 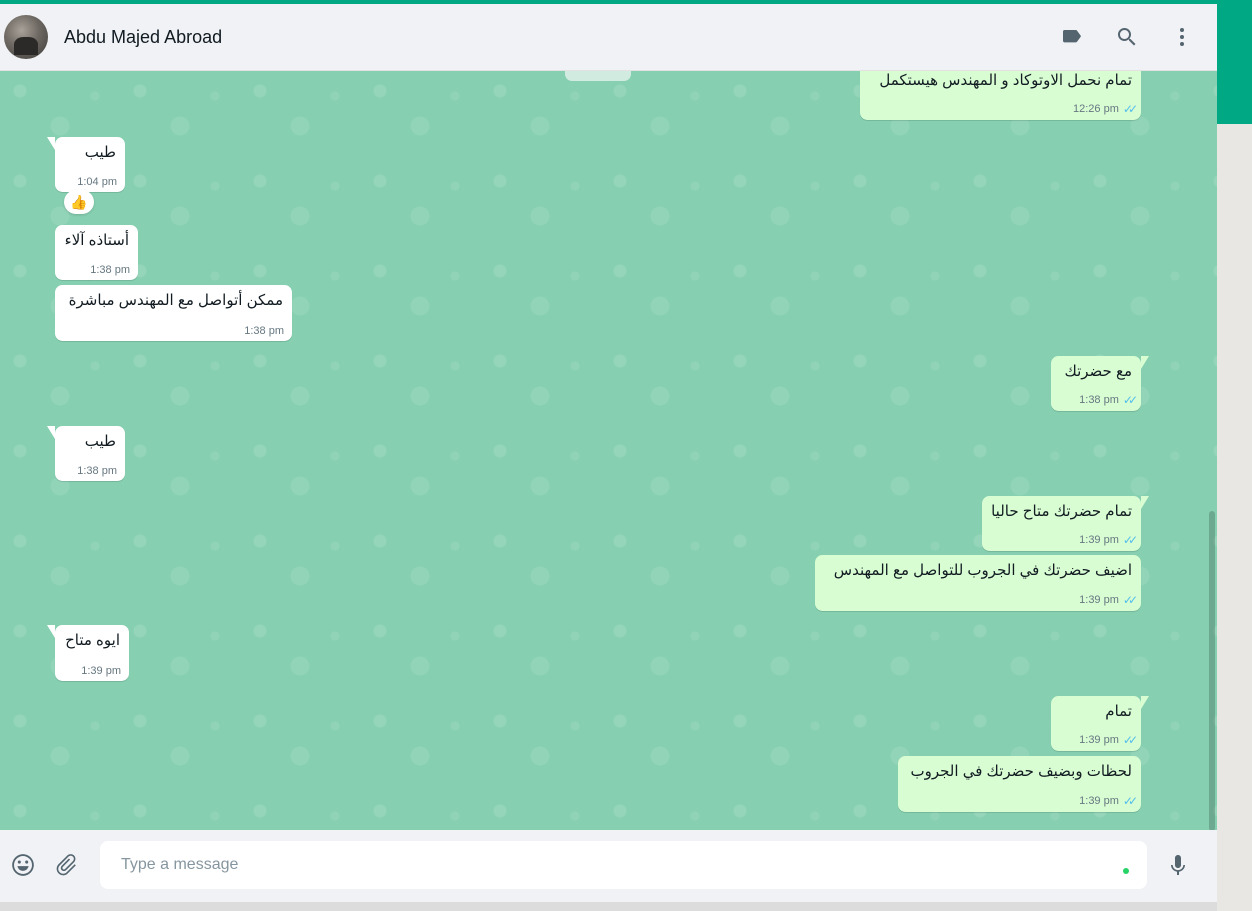 What do you see at coordinates (26, 37) in the screenshot?
I see `avatar` at bounding box center [26, 37].